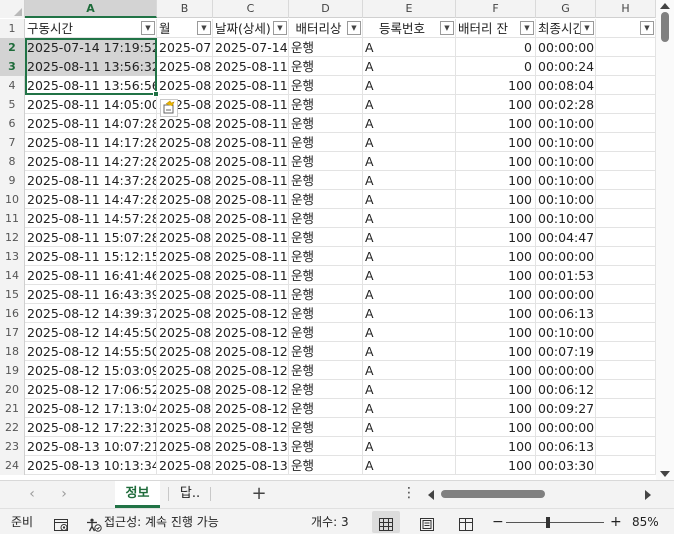 This screenshot has height=534, width=674. Describe the element at coordinates (427, 523) in the screenshot. I see `page-layout-icon` at that location.